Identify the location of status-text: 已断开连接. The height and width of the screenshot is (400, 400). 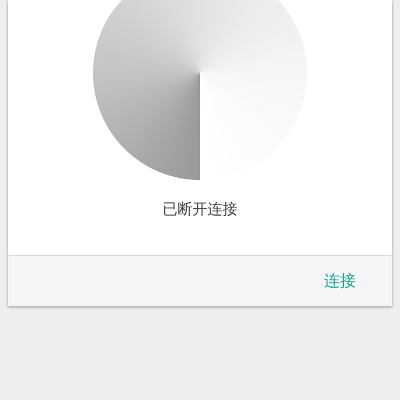
(200, 209).